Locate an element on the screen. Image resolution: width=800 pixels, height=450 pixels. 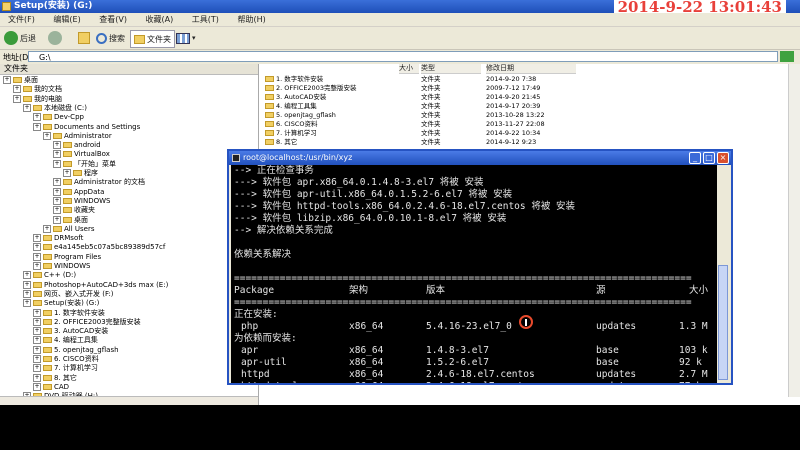
tree-item: +3. AutoCAD安装 is located at coordinates (70, 331).